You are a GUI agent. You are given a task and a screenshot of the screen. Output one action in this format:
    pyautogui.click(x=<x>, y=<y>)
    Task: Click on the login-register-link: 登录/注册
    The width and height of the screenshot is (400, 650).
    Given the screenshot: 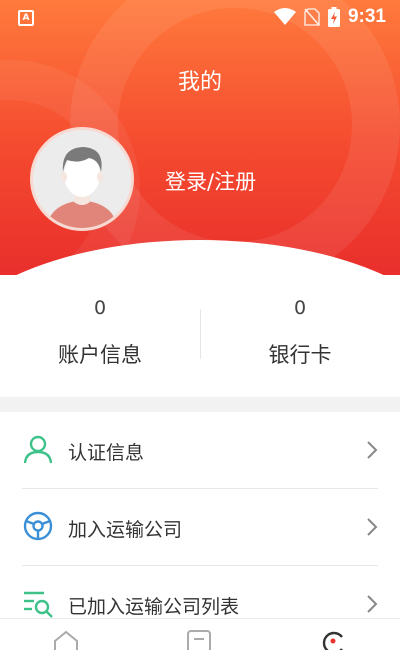 What is the action you would take?
    pyautogui.click(x=210, y=181)
    